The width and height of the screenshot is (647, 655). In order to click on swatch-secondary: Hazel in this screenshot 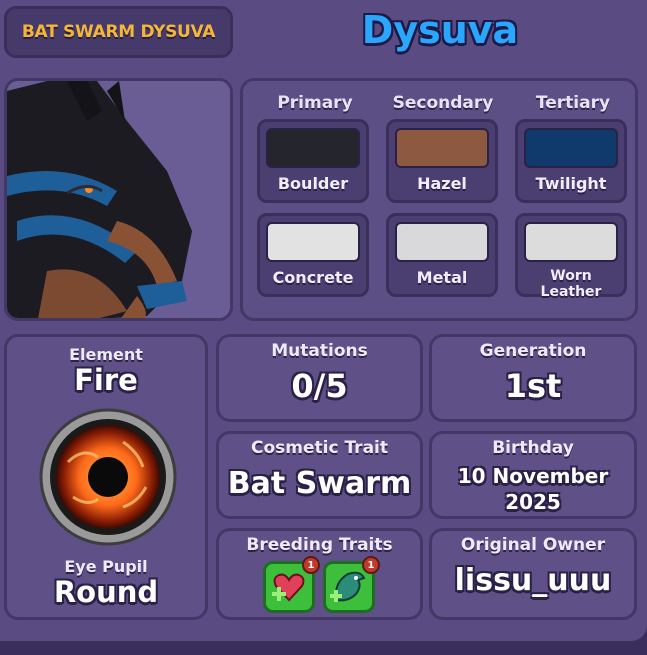, I will do `click(442, 161)`.